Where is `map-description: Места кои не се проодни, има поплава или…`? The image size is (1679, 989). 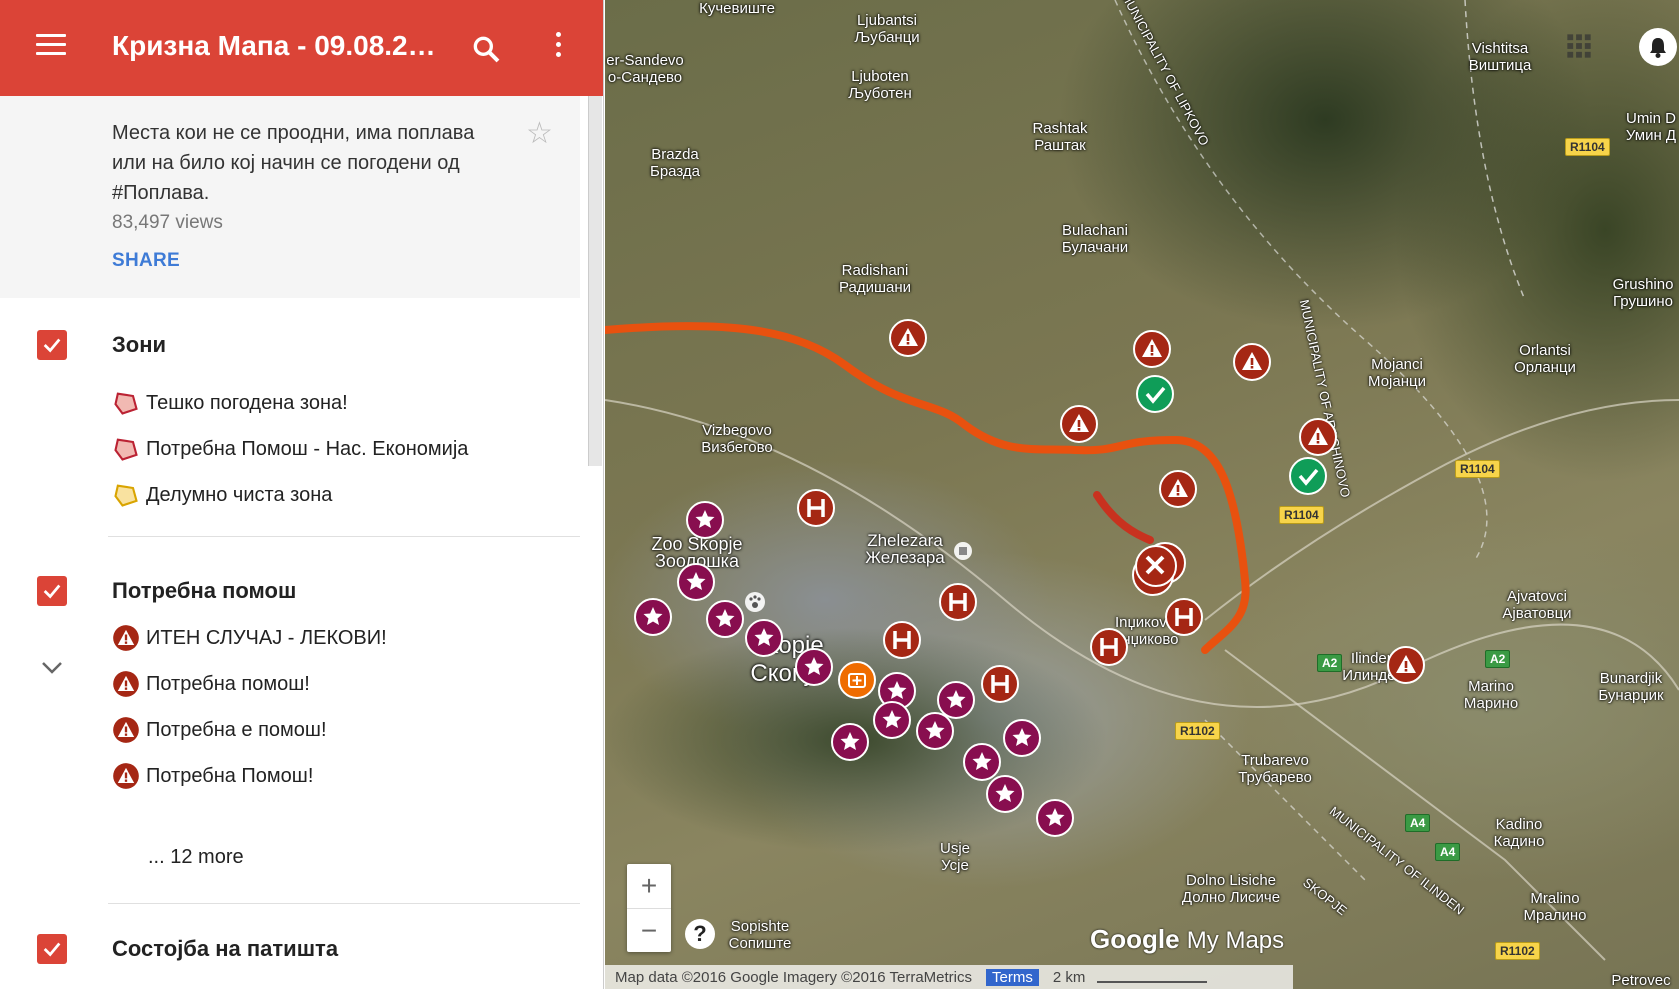
map-description: Места кои не се проодни, има поплава или… is located at coordinates (293, 163).